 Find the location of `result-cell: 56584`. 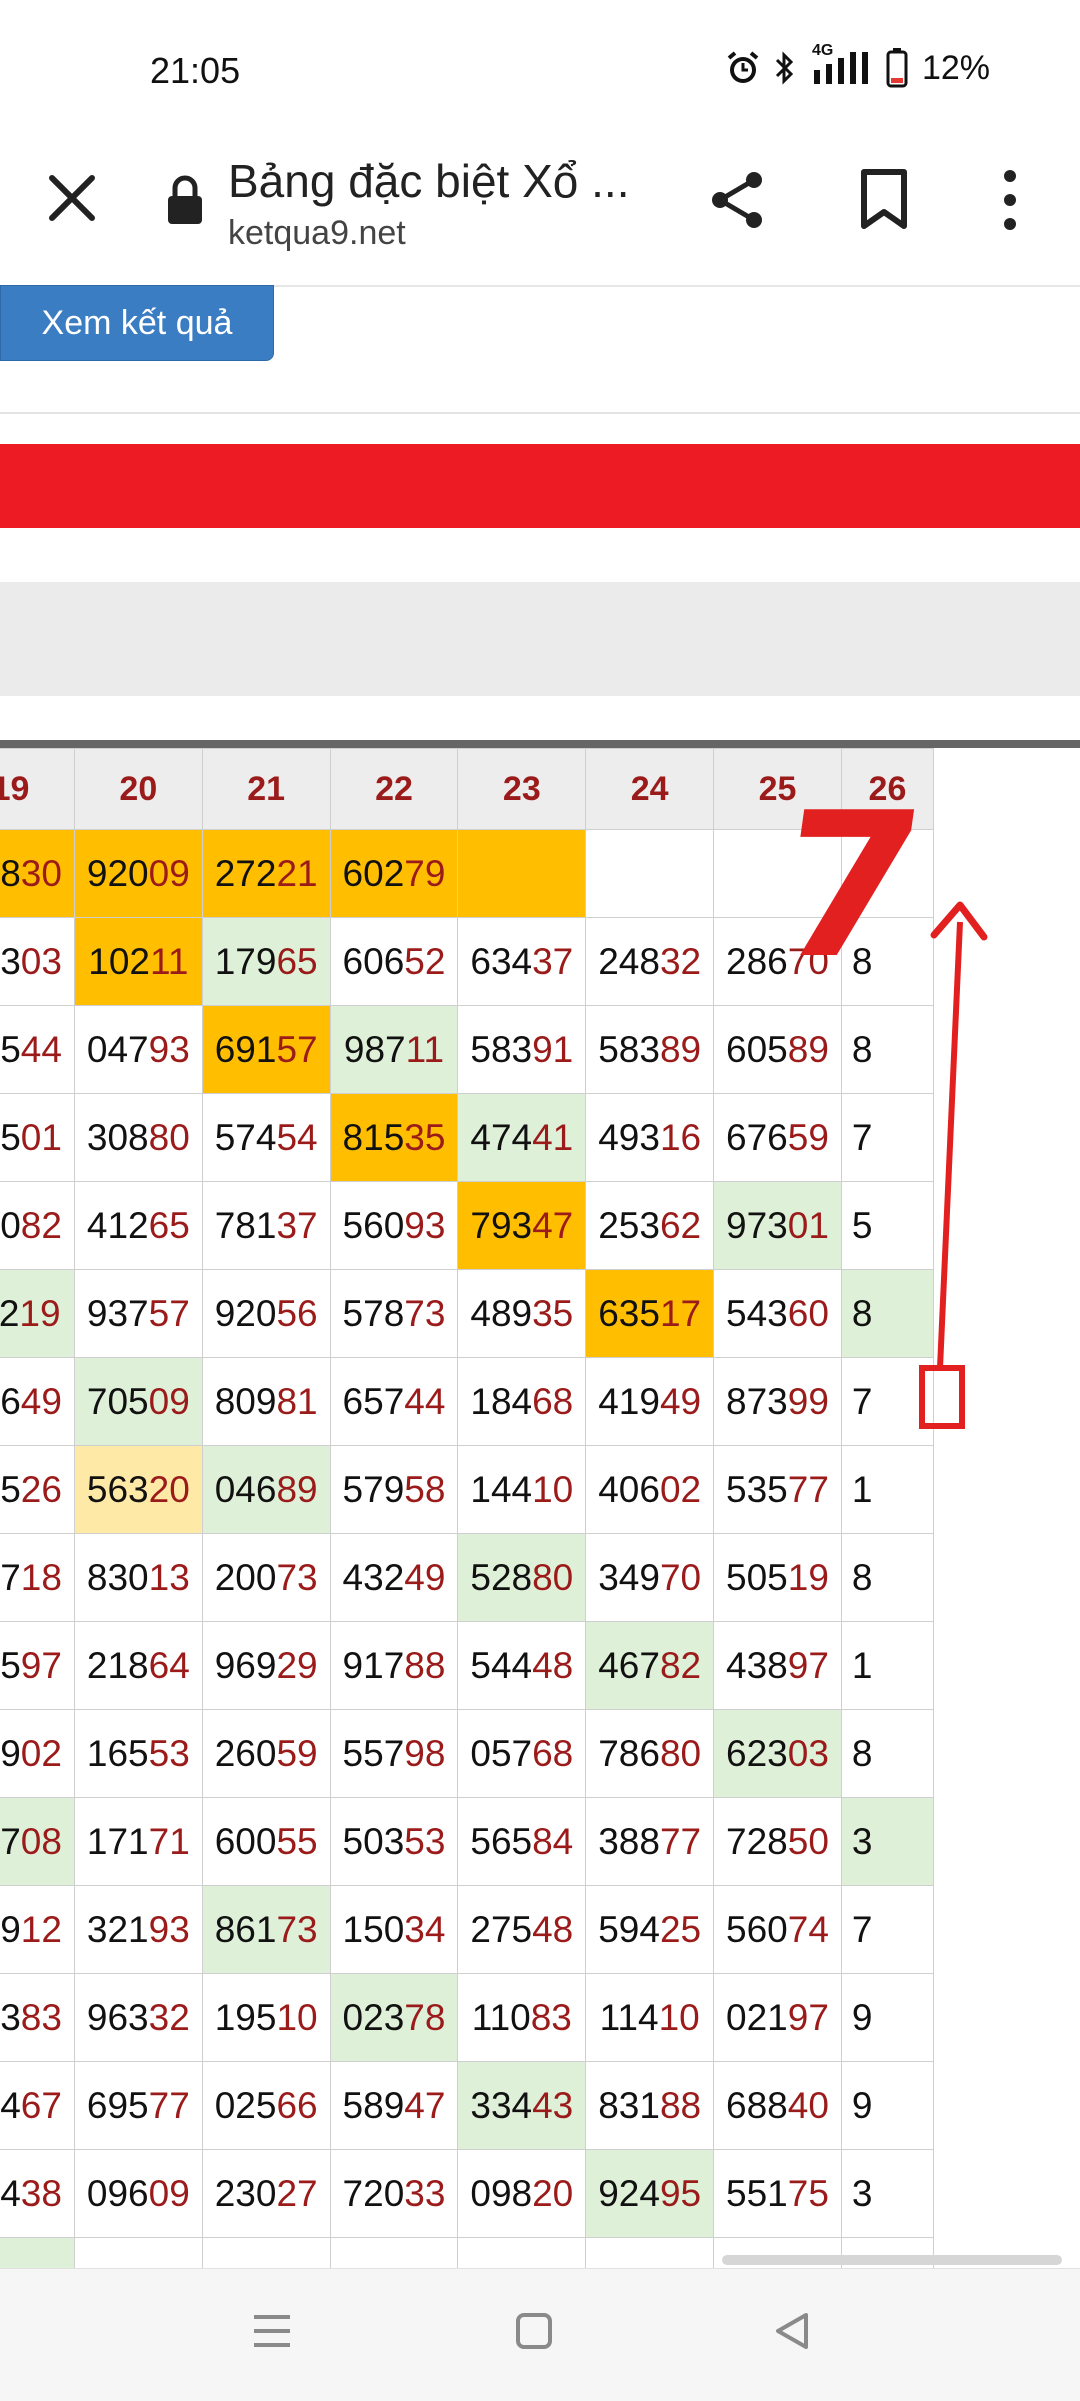

result-cell: 56584 is located at coordinates (522, 1841).